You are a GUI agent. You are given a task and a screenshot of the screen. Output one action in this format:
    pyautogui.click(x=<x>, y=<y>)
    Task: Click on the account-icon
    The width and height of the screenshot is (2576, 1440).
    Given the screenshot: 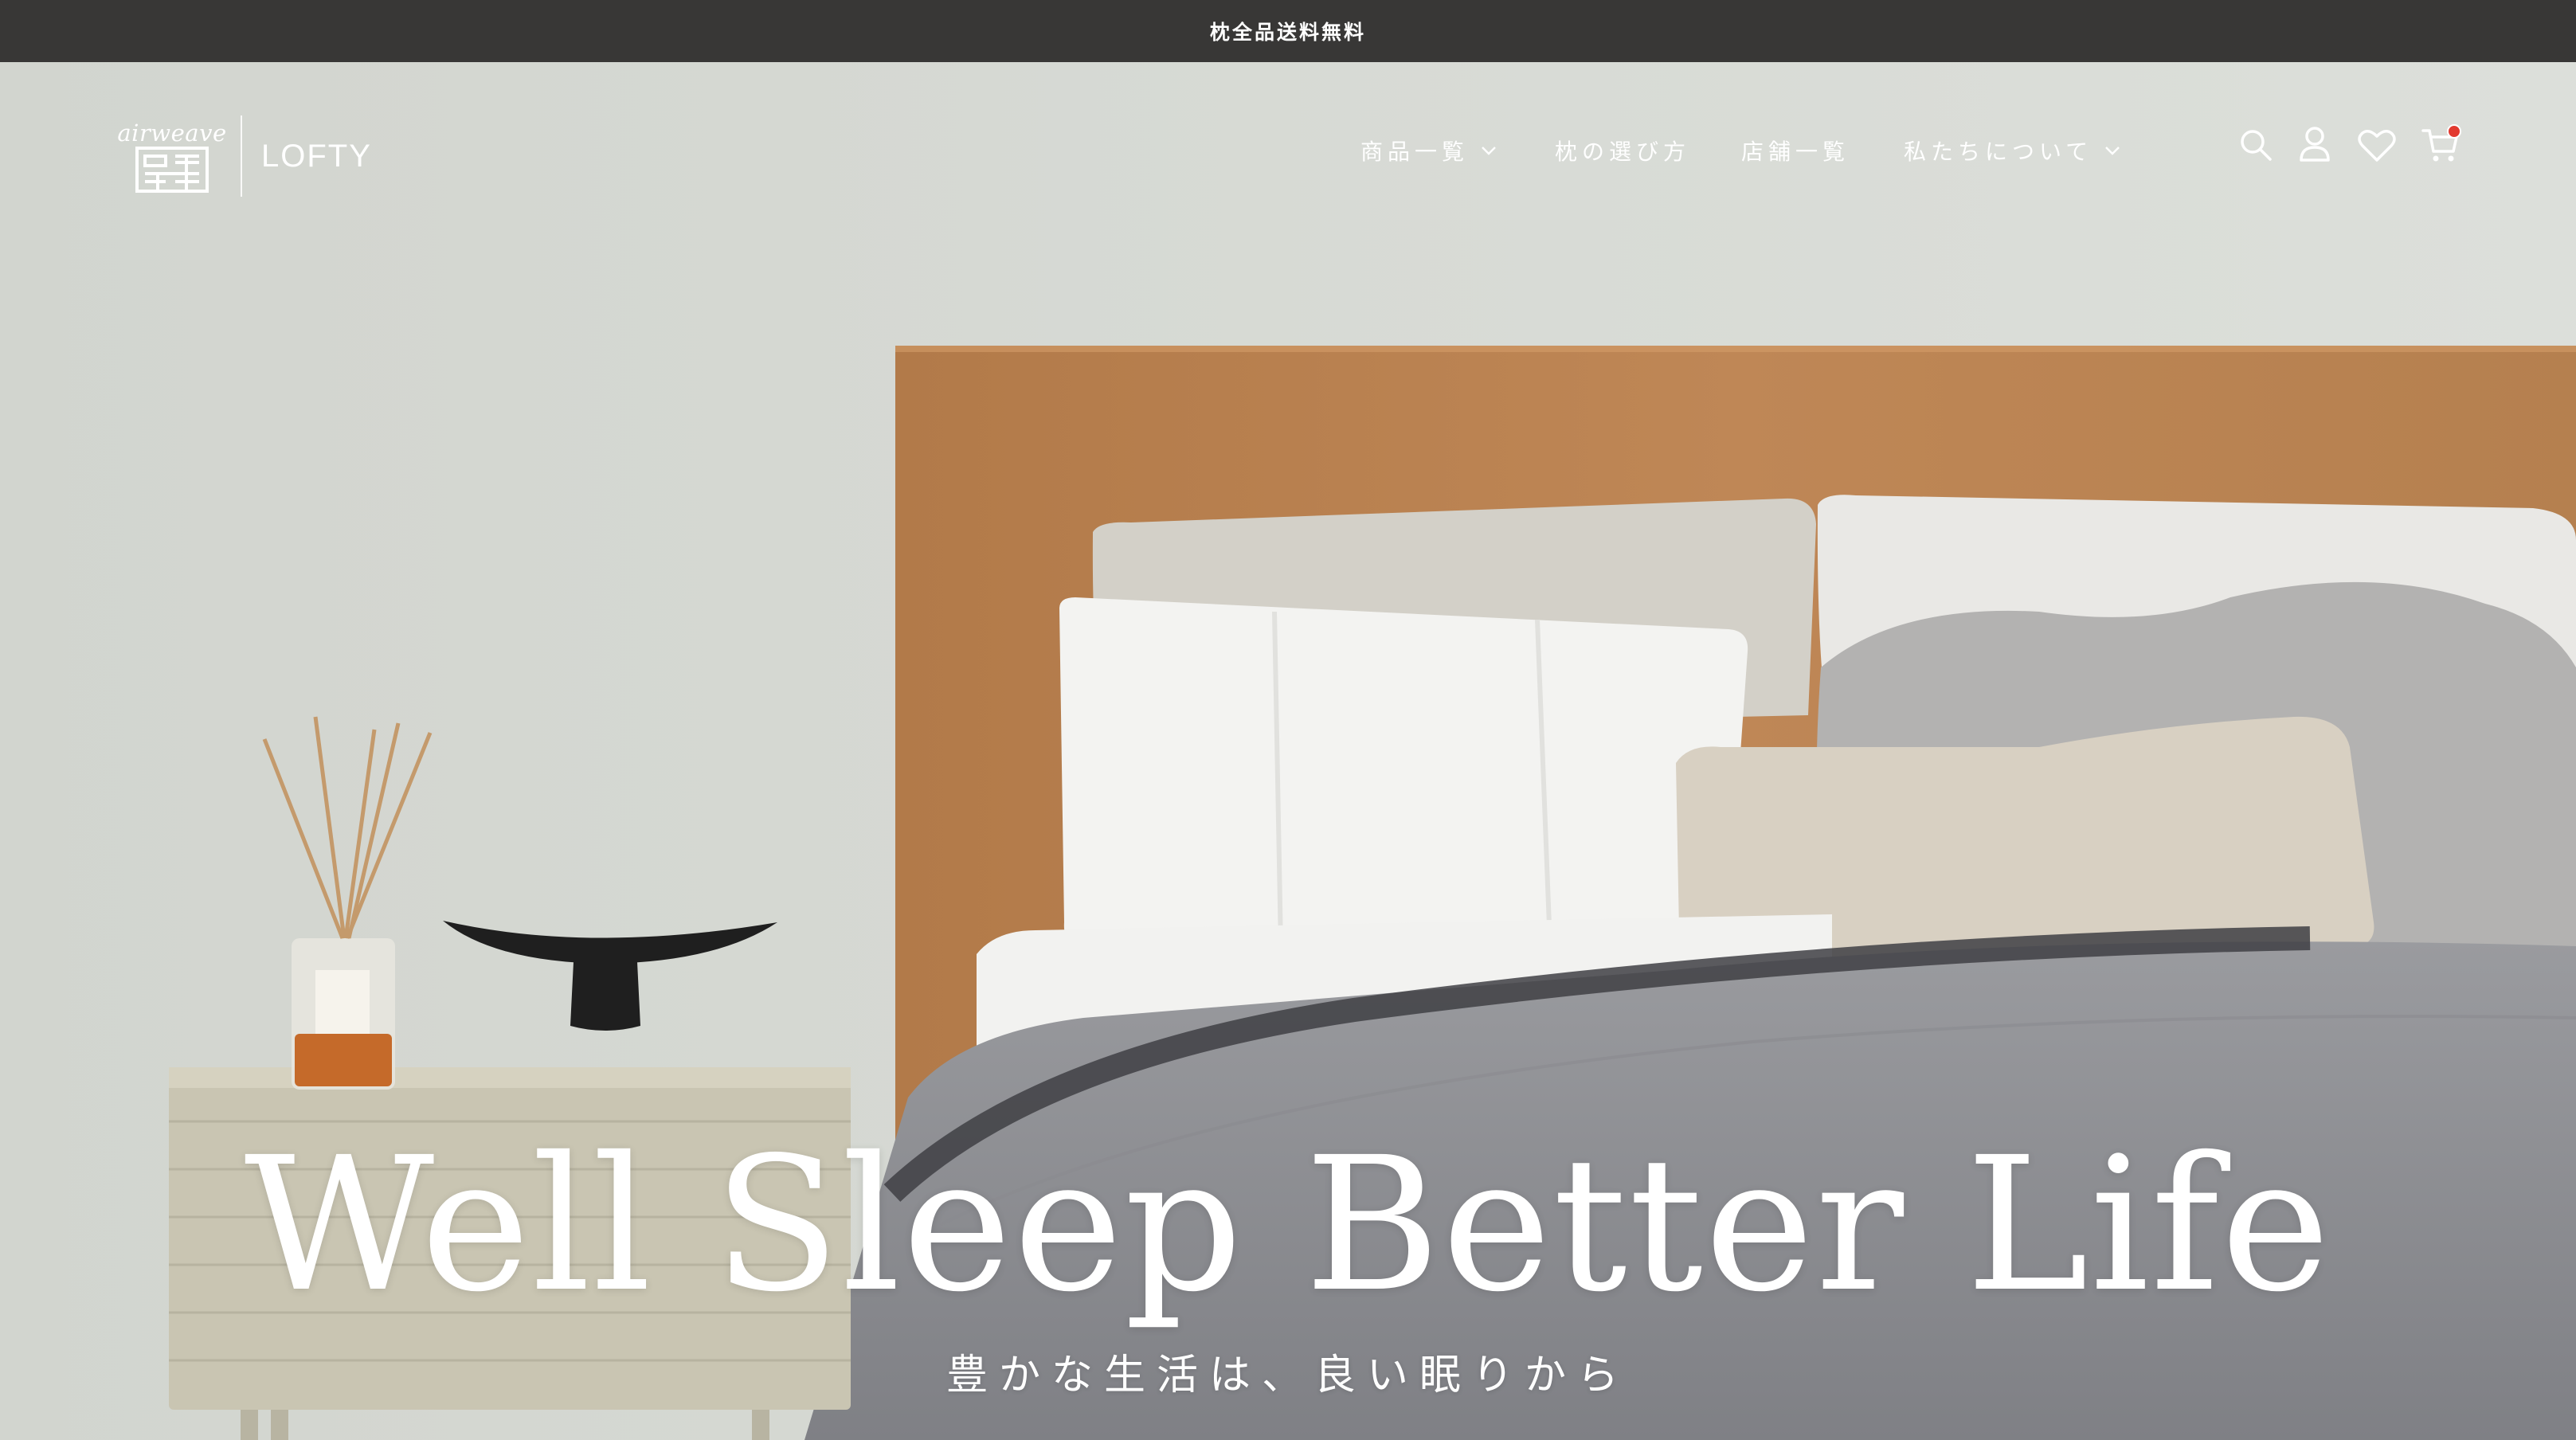 What is the action you would take?
    pyautogui.click(x=2315, y=144)
    